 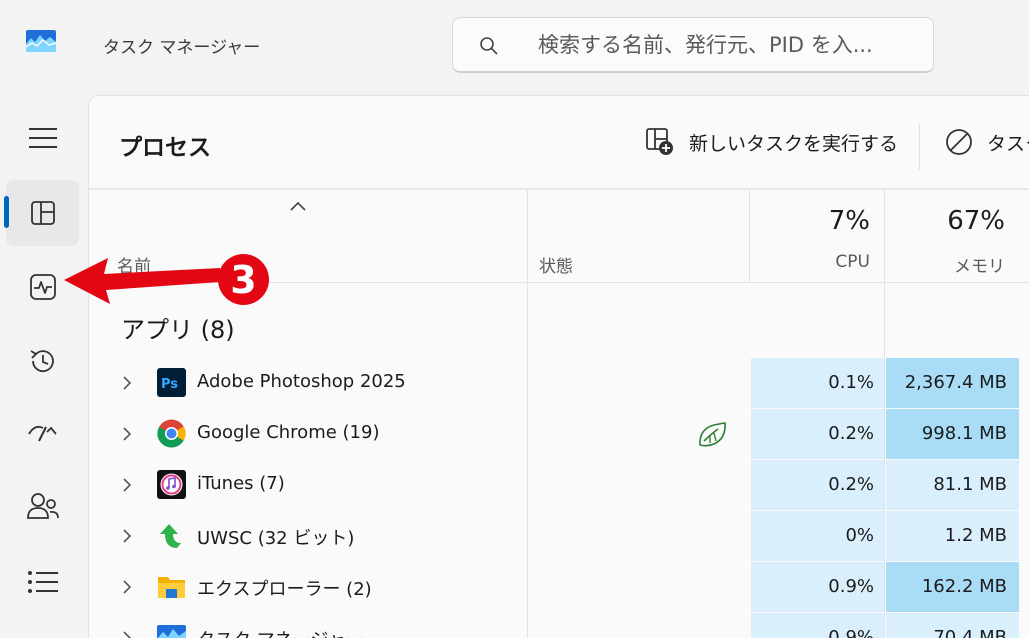 I want to click on cpu-cell: 0%, so click(x=817, y=536).